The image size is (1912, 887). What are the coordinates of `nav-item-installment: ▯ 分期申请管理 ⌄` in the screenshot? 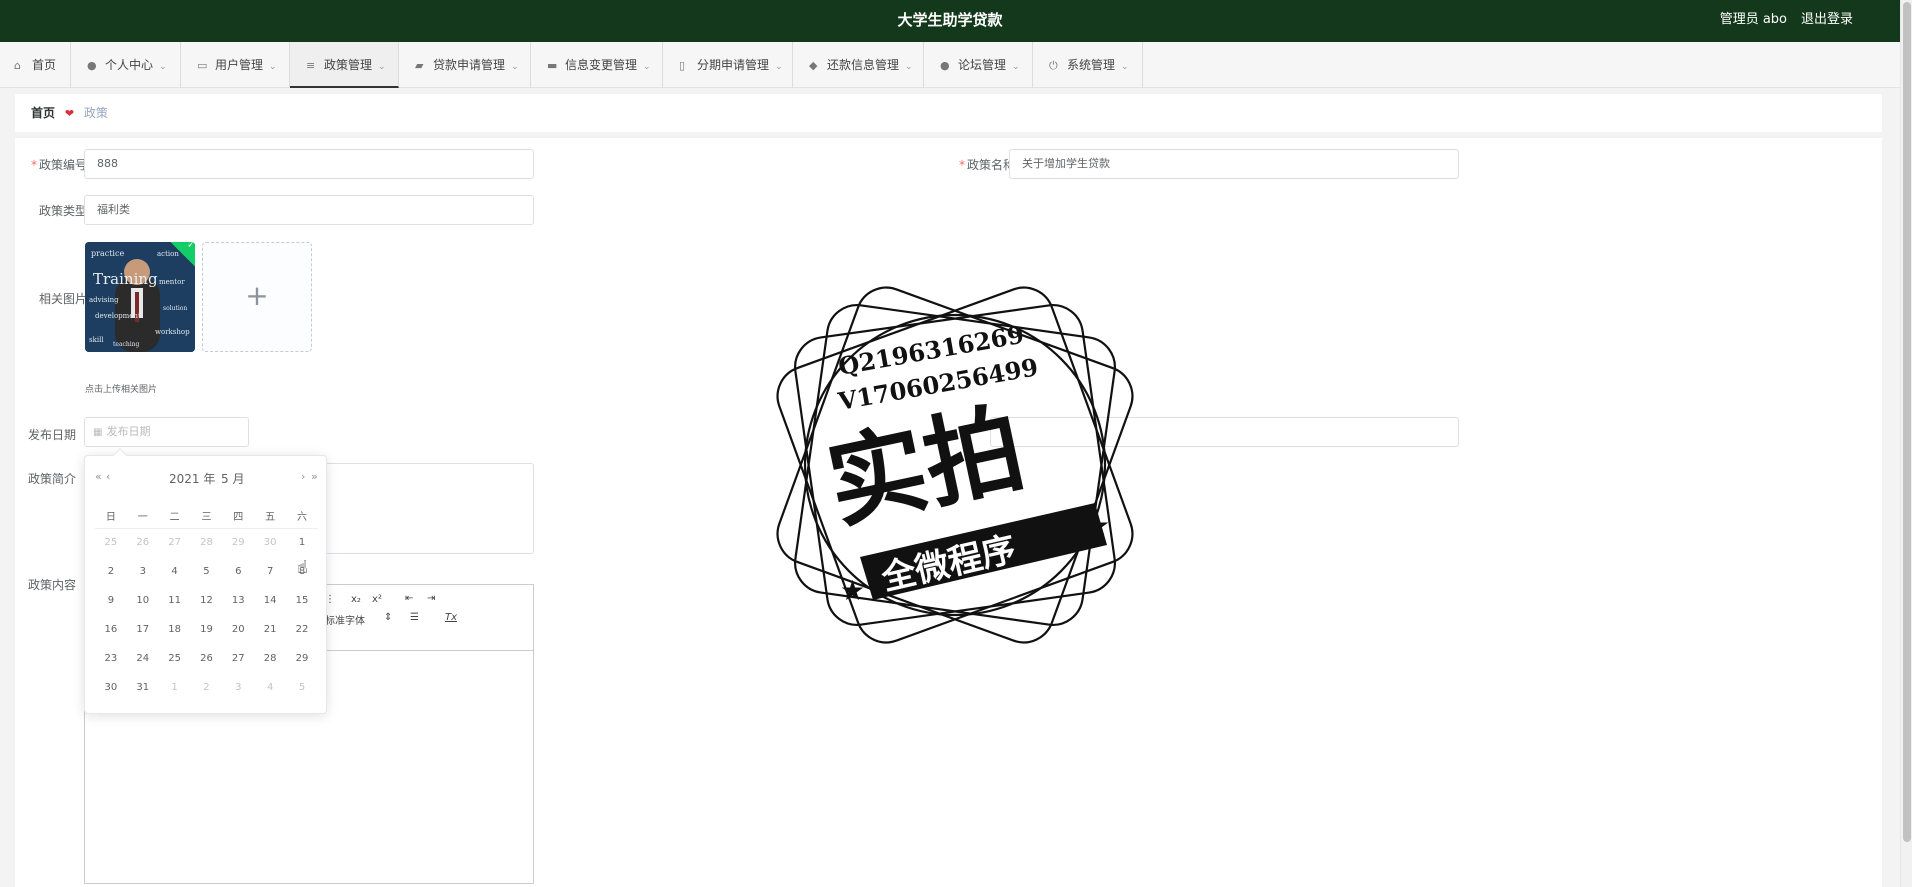 It's located at (728, 65).